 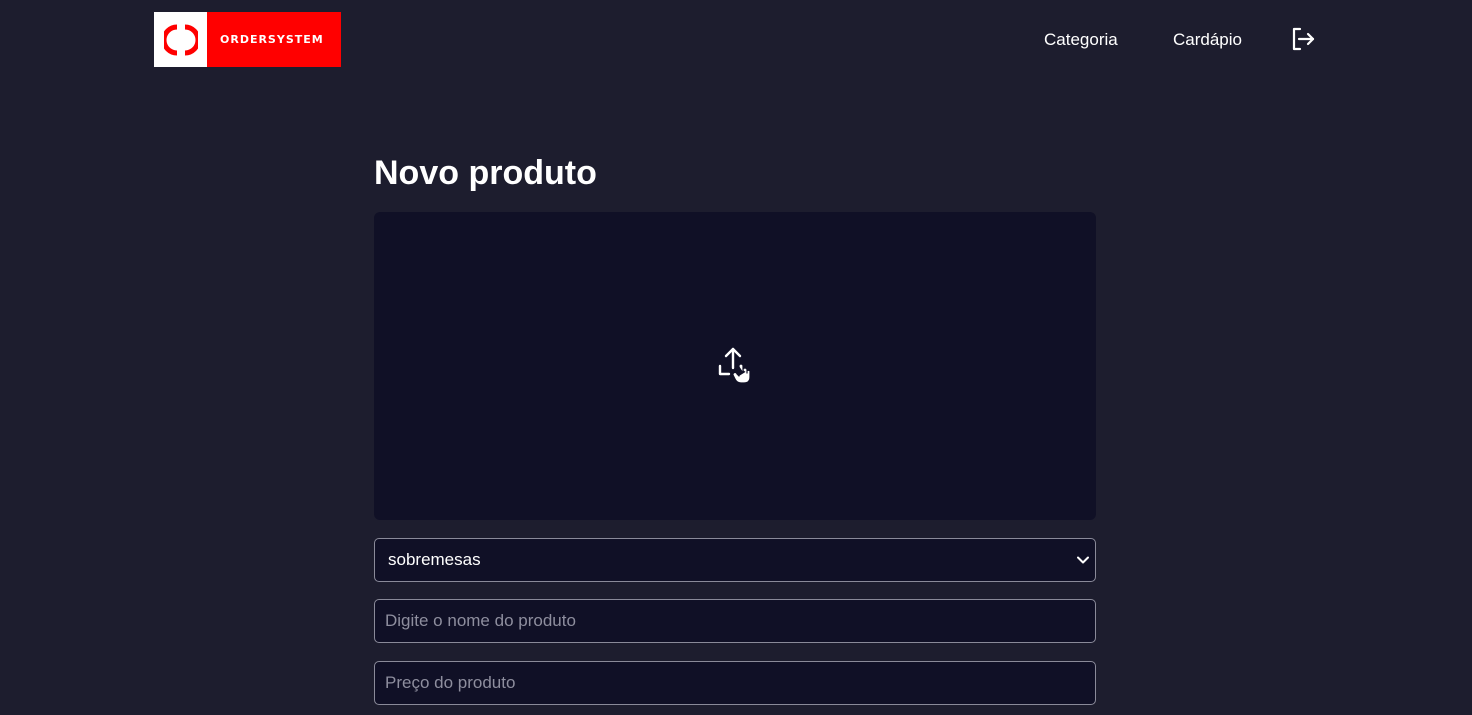 What do you see at coordinates (434, 559) in the screenshot?
I see `category-select-value: sobremesas` at bounding box center [434, 559].